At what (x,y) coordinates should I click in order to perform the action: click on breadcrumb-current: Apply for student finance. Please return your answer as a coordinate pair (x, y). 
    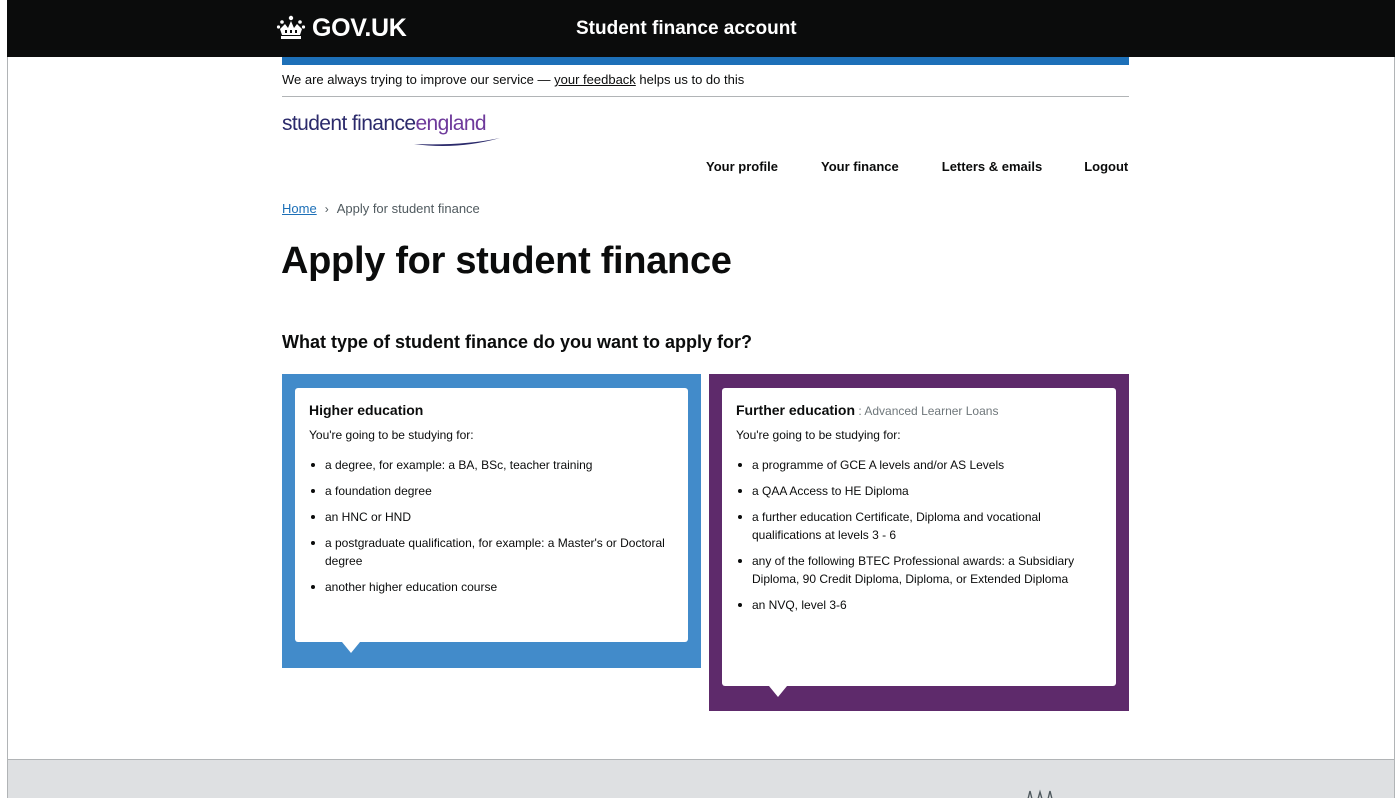
    Looking at the image, I should click on (408, 208).